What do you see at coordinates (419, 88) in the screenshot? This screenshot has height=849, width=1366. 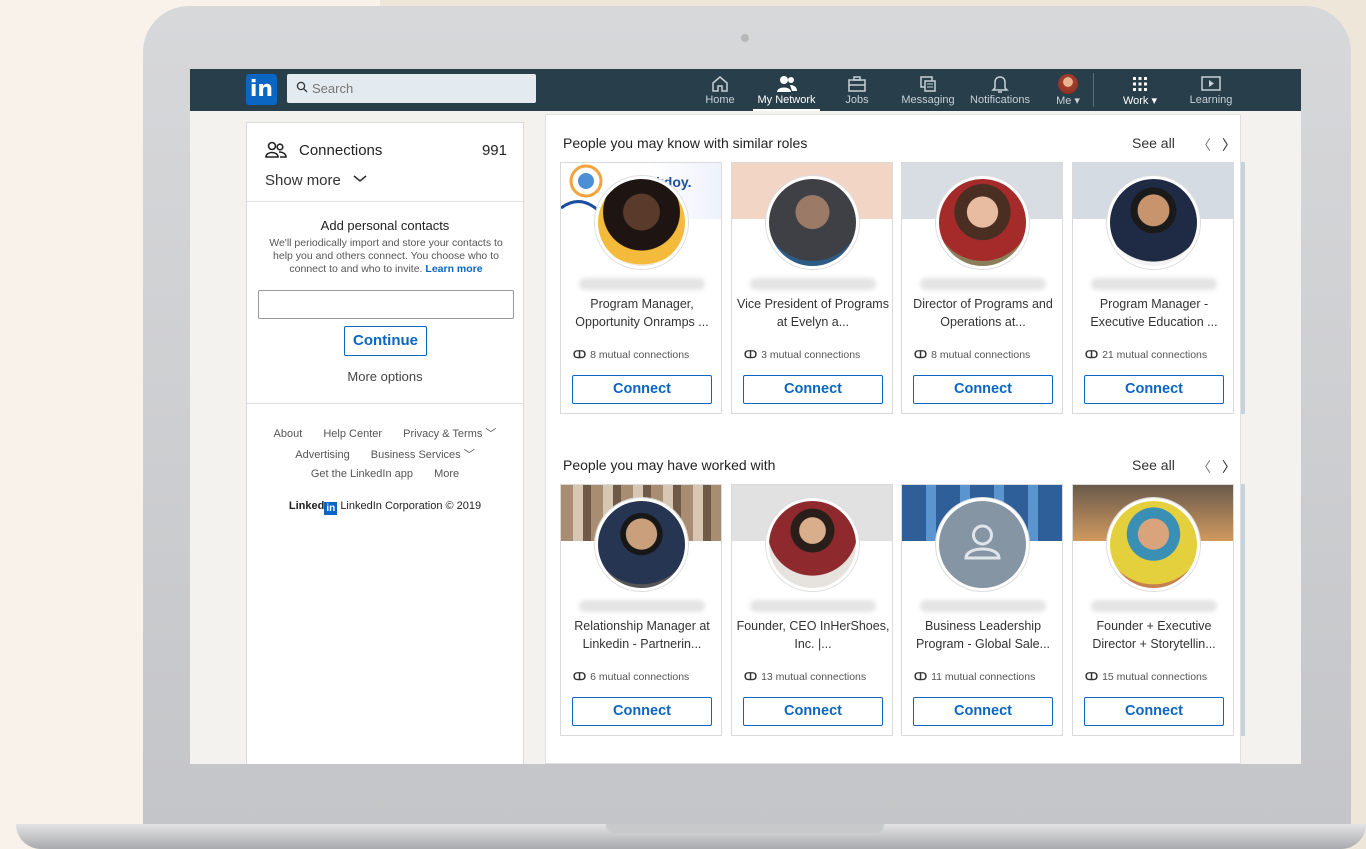 I see `search-input` at bounding box center [419, 88].